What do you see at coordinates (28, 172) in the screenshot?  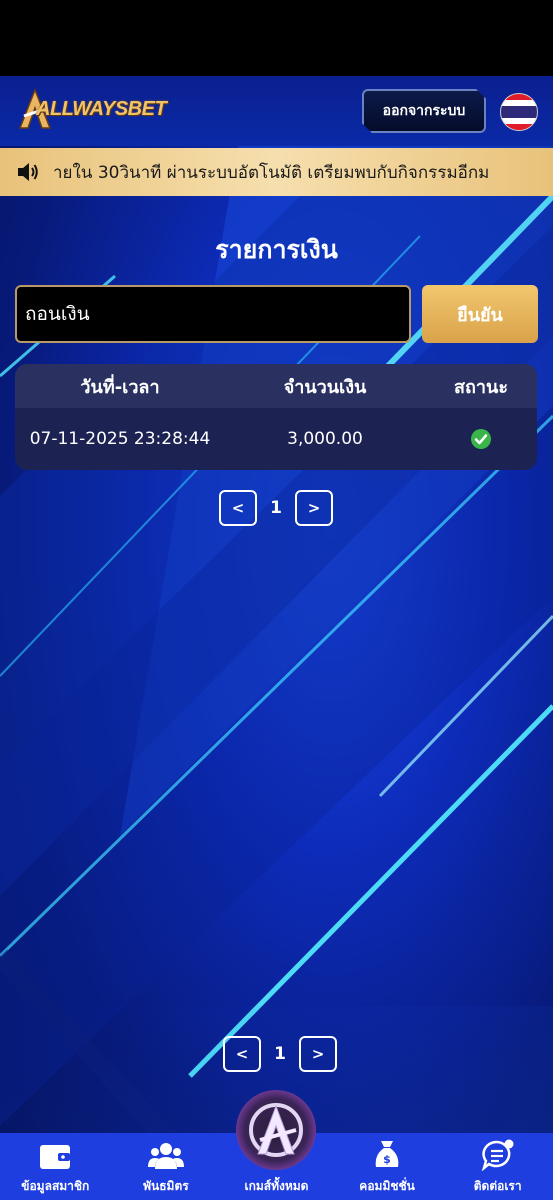 I see `speaker-icon` at bounding box center [28, 172].